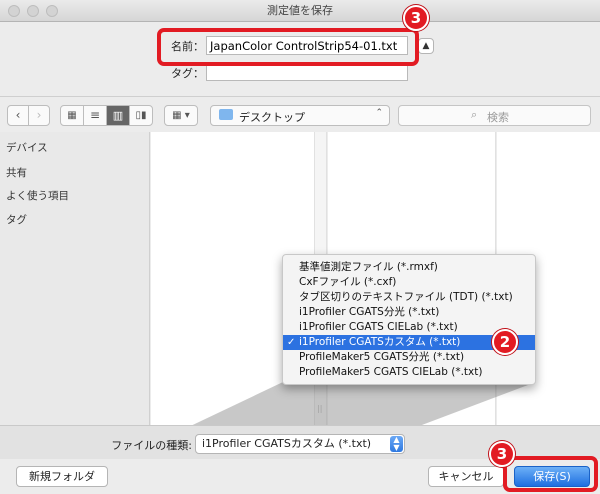  I want to click on new-folder-button: 新規フォルダ, so click(62, 476).